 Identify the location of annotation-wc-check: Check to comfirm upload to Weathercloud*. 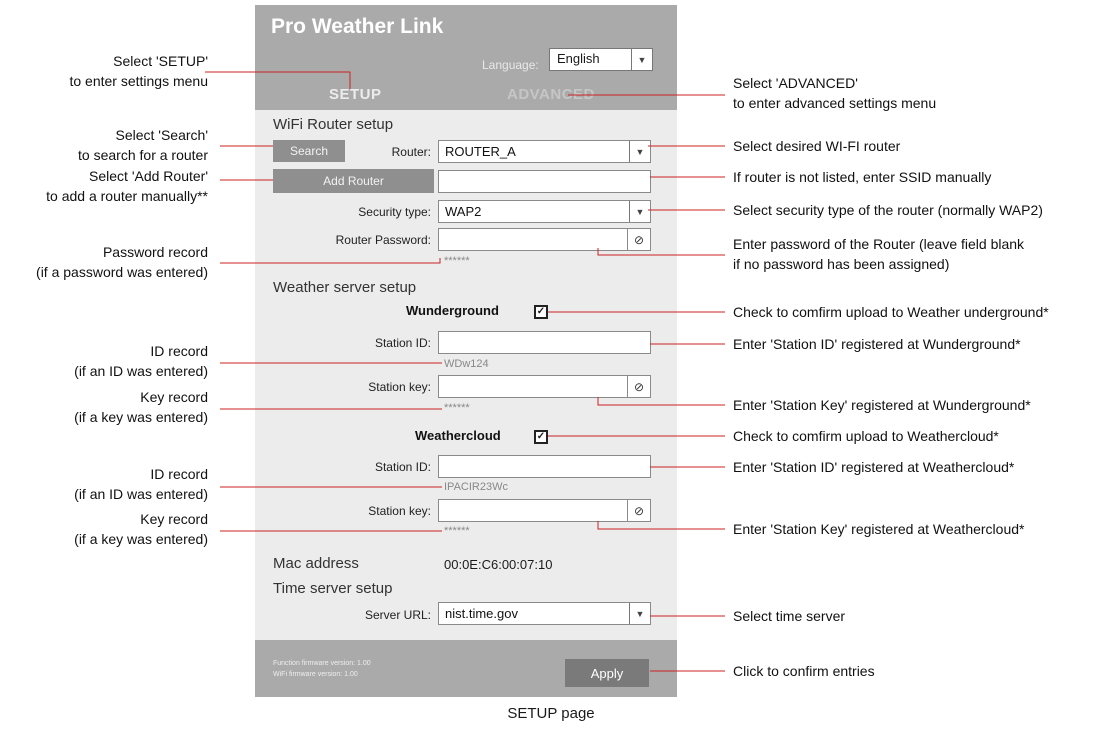
(866, 436).